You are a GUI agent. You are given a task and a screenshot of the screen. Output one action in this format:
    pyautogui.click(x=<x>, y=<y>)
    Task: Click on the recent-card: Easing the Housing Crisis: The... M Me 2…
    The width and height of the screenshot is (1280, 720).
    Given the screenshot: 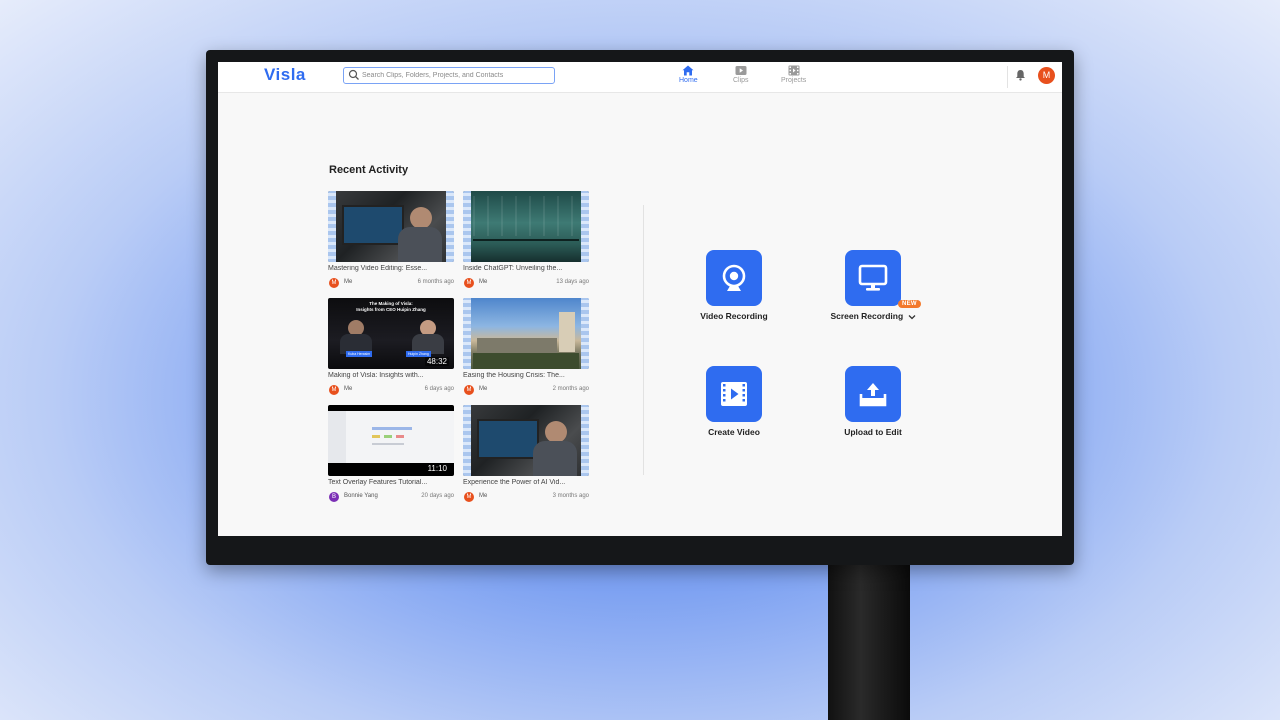 What is the action you would take?
    pyautogui.click(x=526, y=350)
    